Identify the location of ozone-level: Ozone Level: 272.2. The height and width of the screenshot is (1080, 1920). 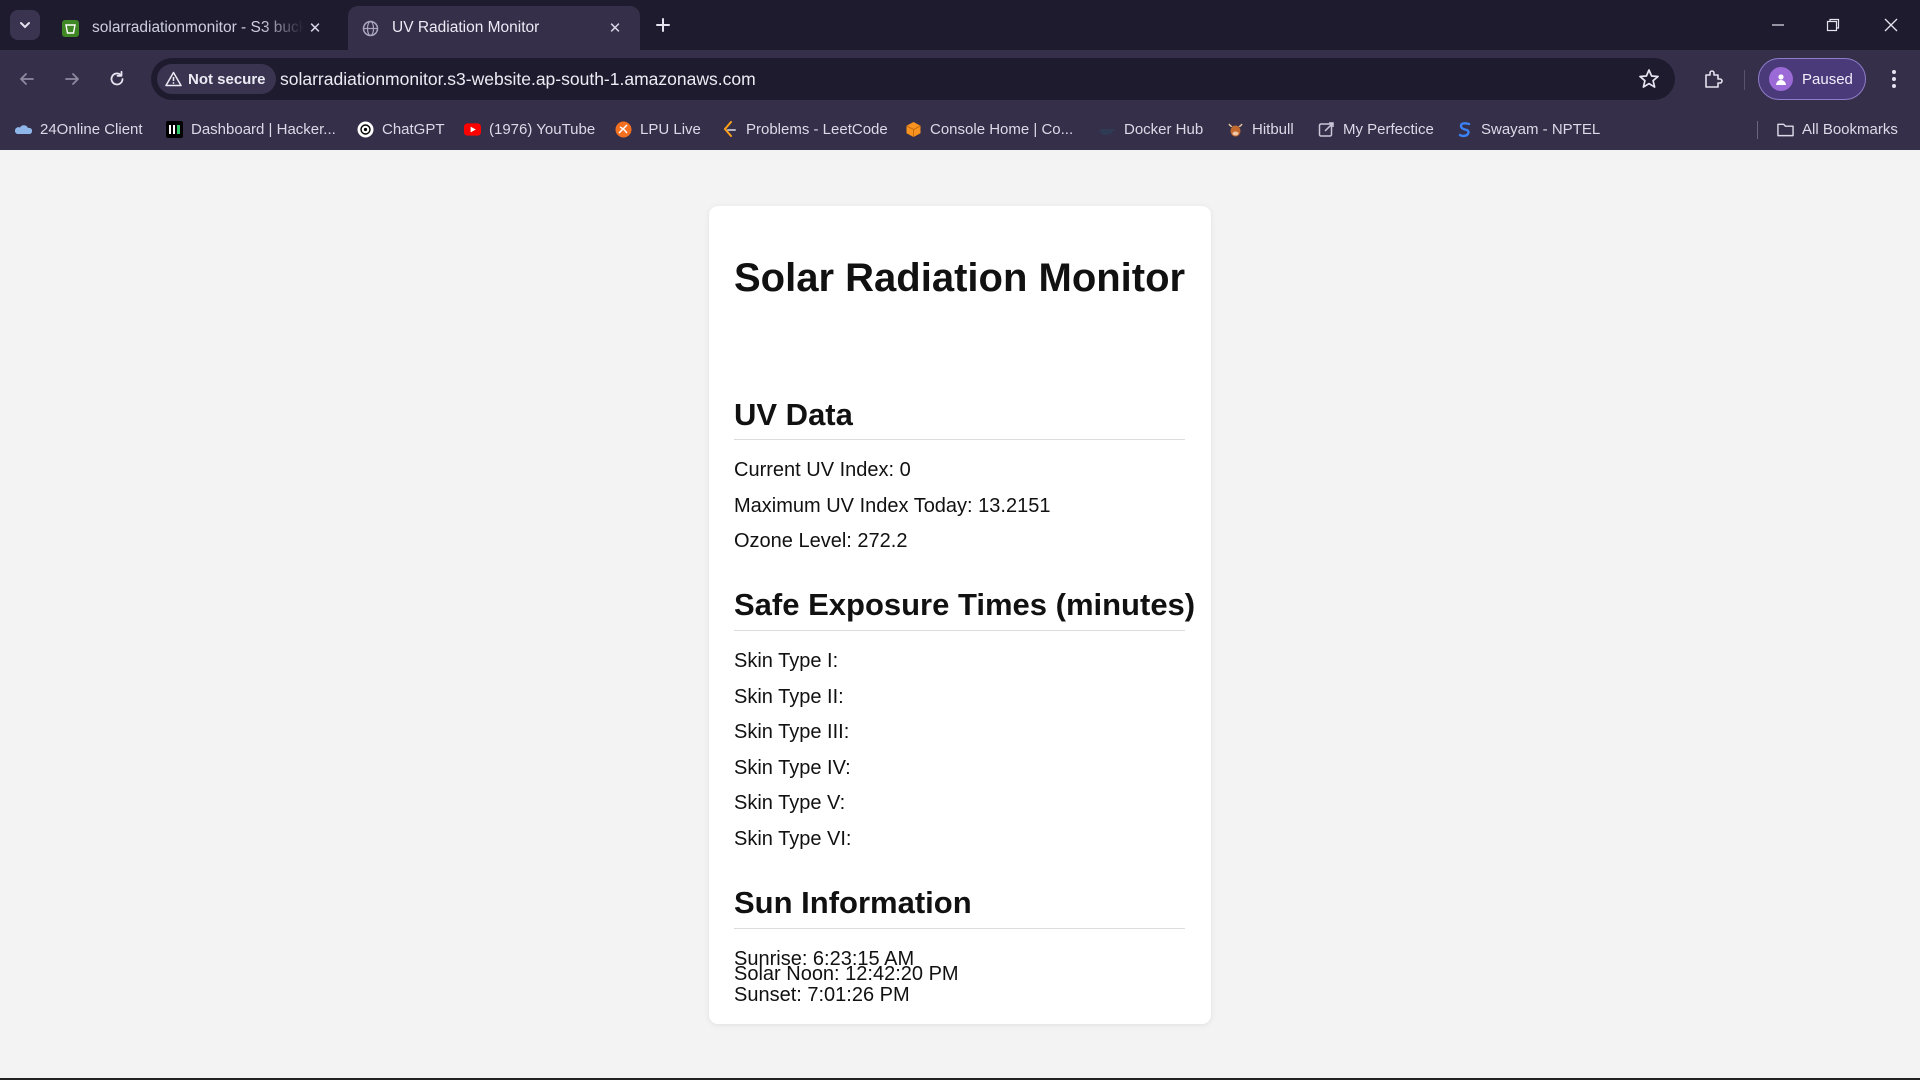
(821, 541).